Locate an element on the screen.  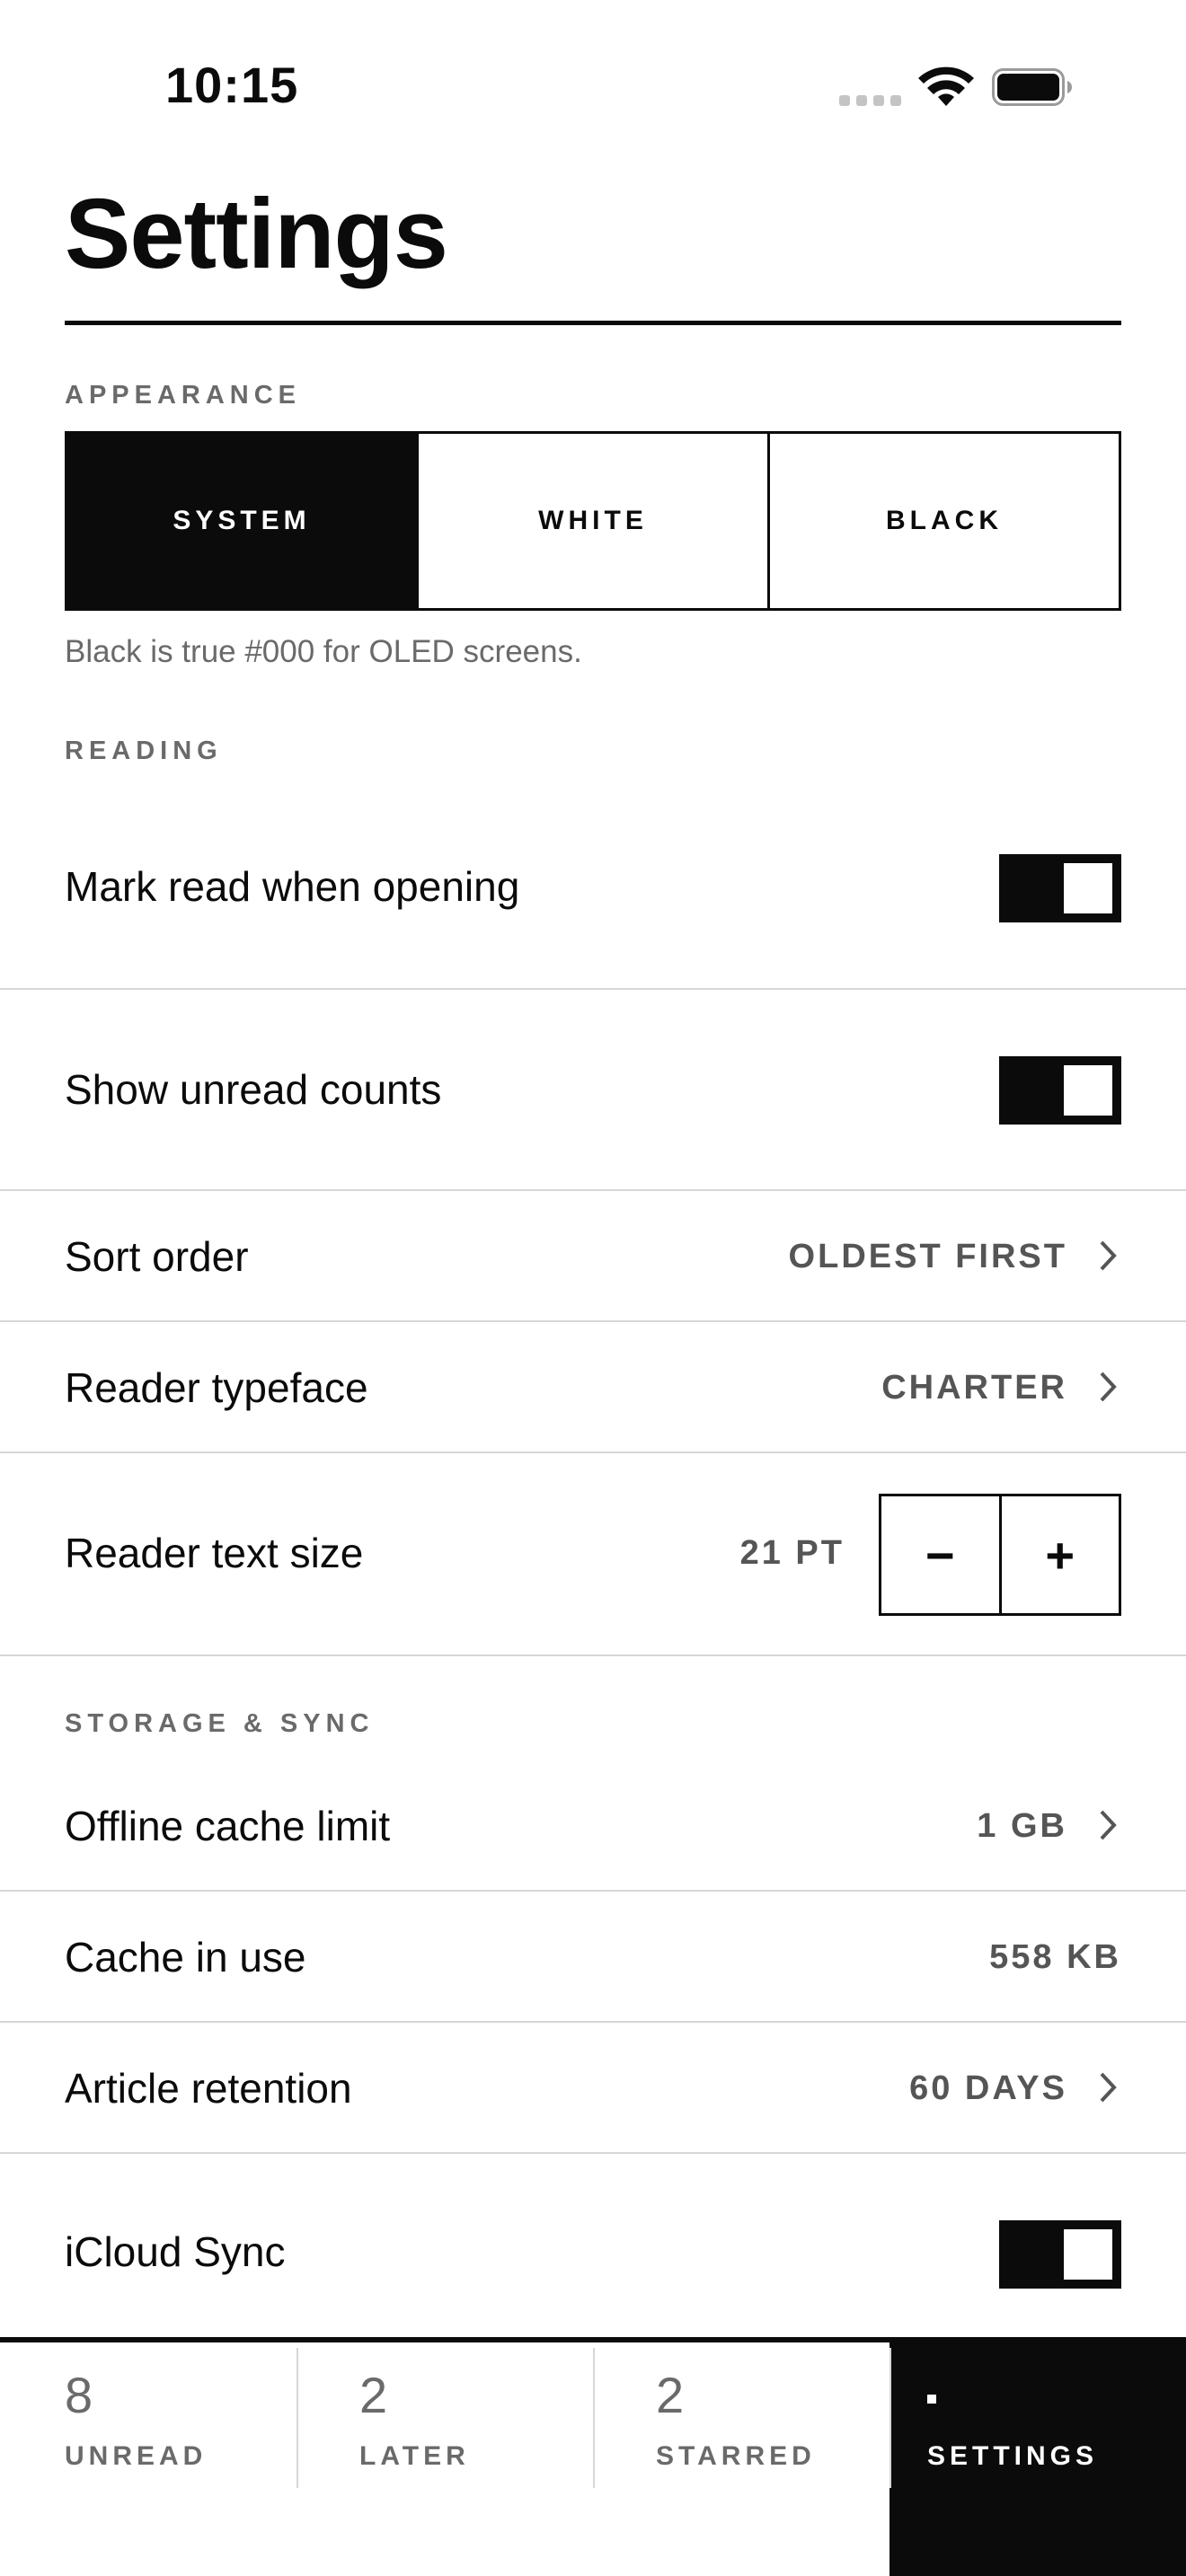
appearance-option-system: SYSTEM is located at coordinates (241, 521).